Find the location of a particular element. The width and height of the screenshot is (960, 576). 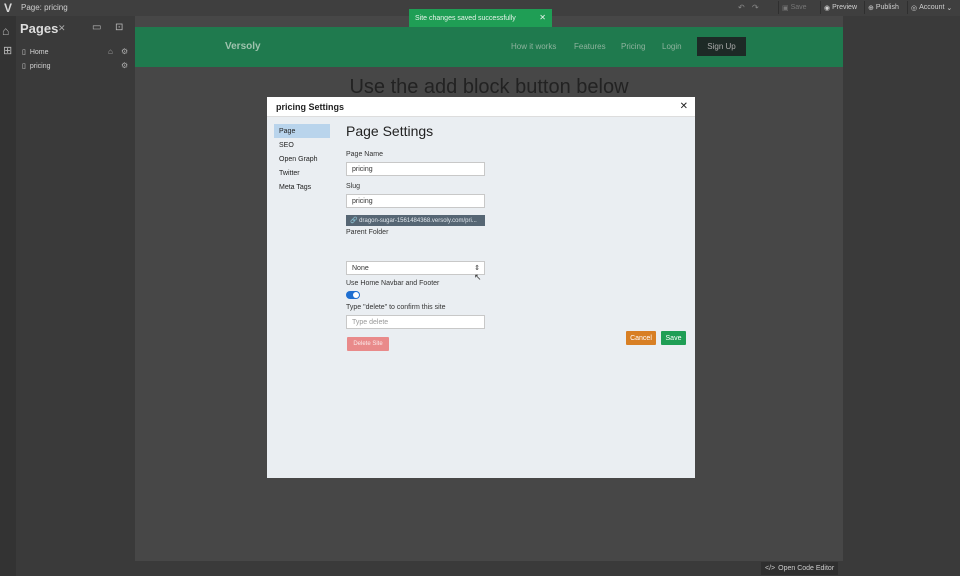

cancel-button: Cancel is located at coordinates (641, 338).